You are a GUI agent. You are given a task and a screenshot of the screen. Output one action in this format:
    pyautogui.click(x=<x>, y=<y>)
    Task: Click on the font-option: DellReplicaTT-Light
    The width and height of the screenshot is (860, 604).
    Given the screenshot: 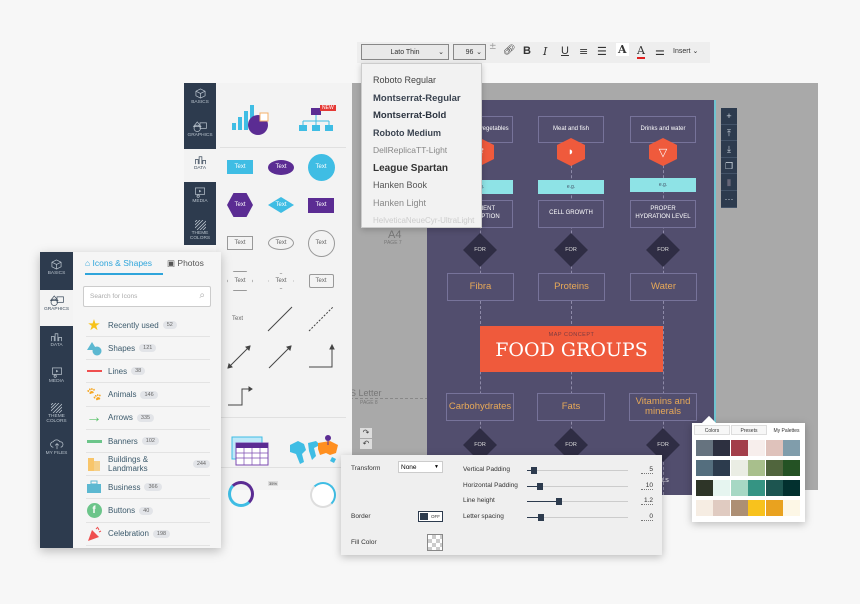 What is the action you would take?
    pyautogui.click(x=421, y=151)
    